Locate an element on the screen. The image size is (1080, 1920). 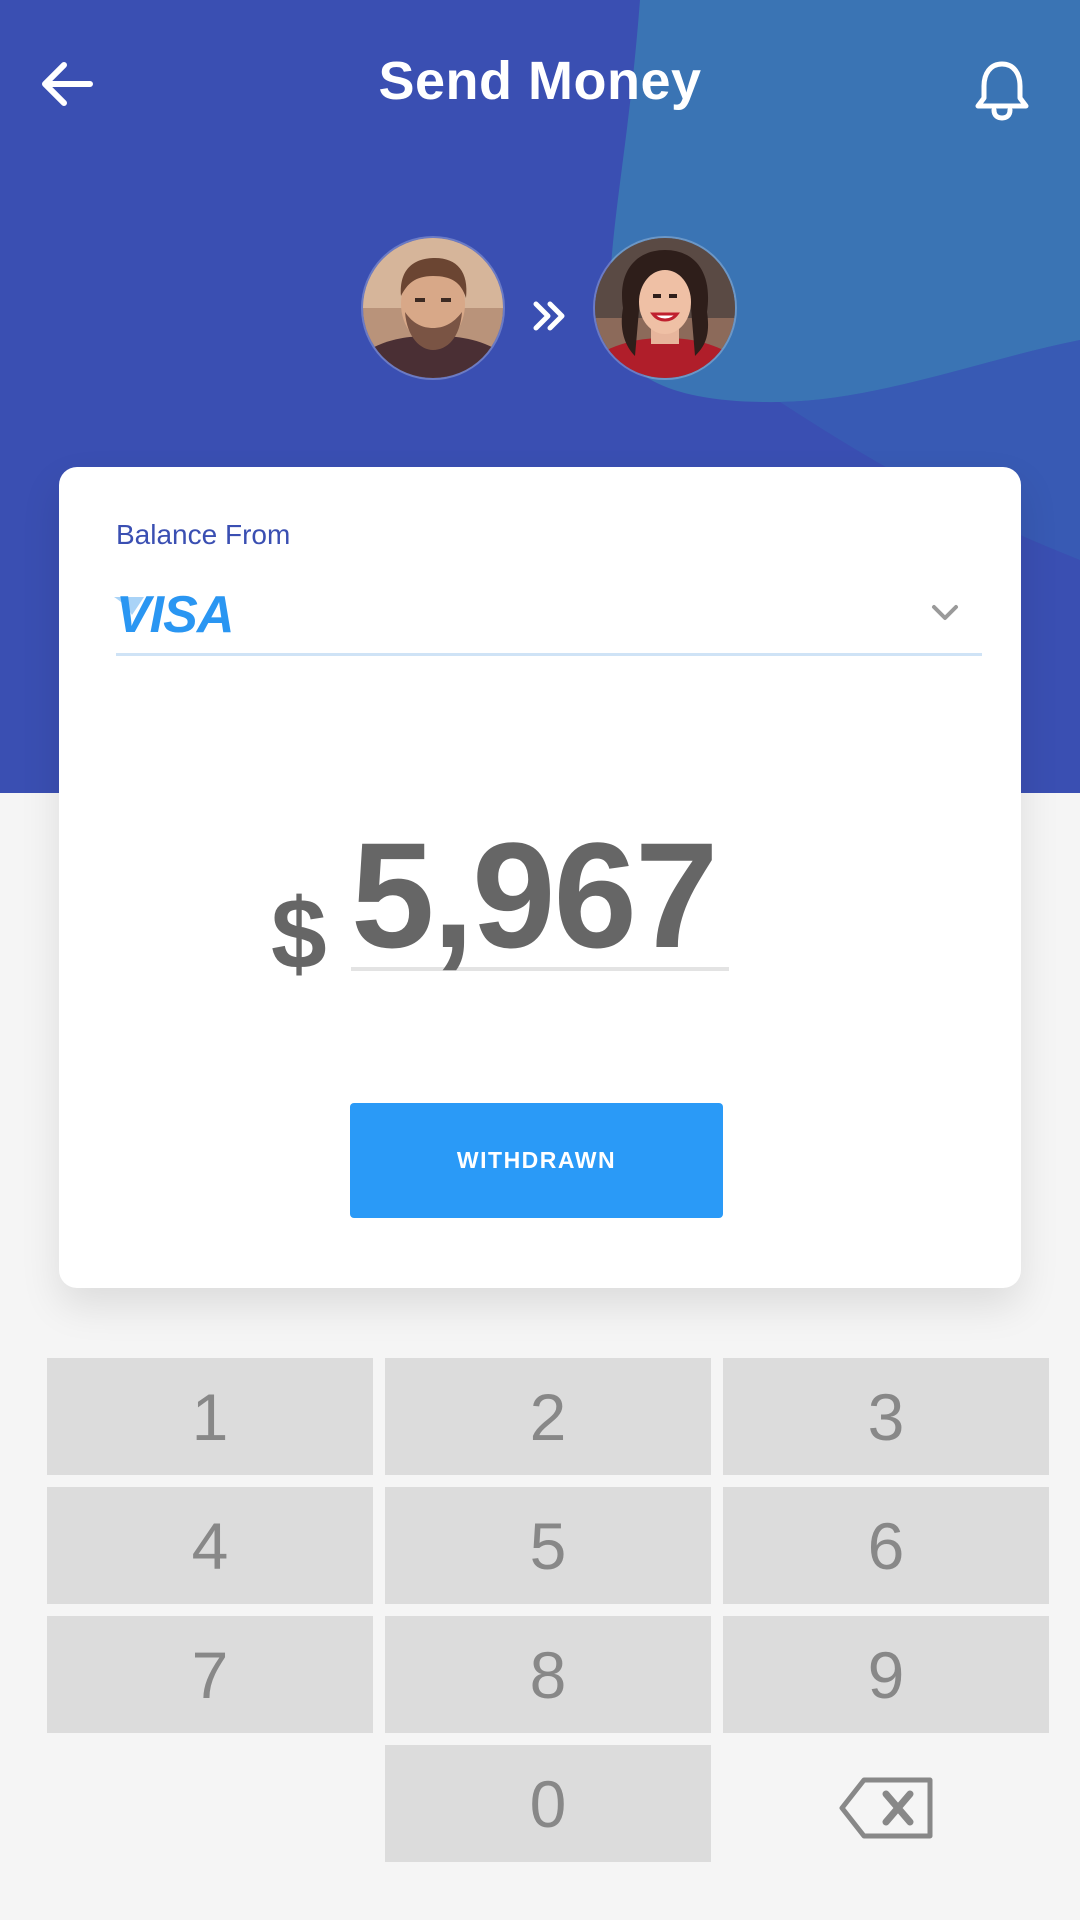
backspace-icon is located at coordinates (886, 1808).